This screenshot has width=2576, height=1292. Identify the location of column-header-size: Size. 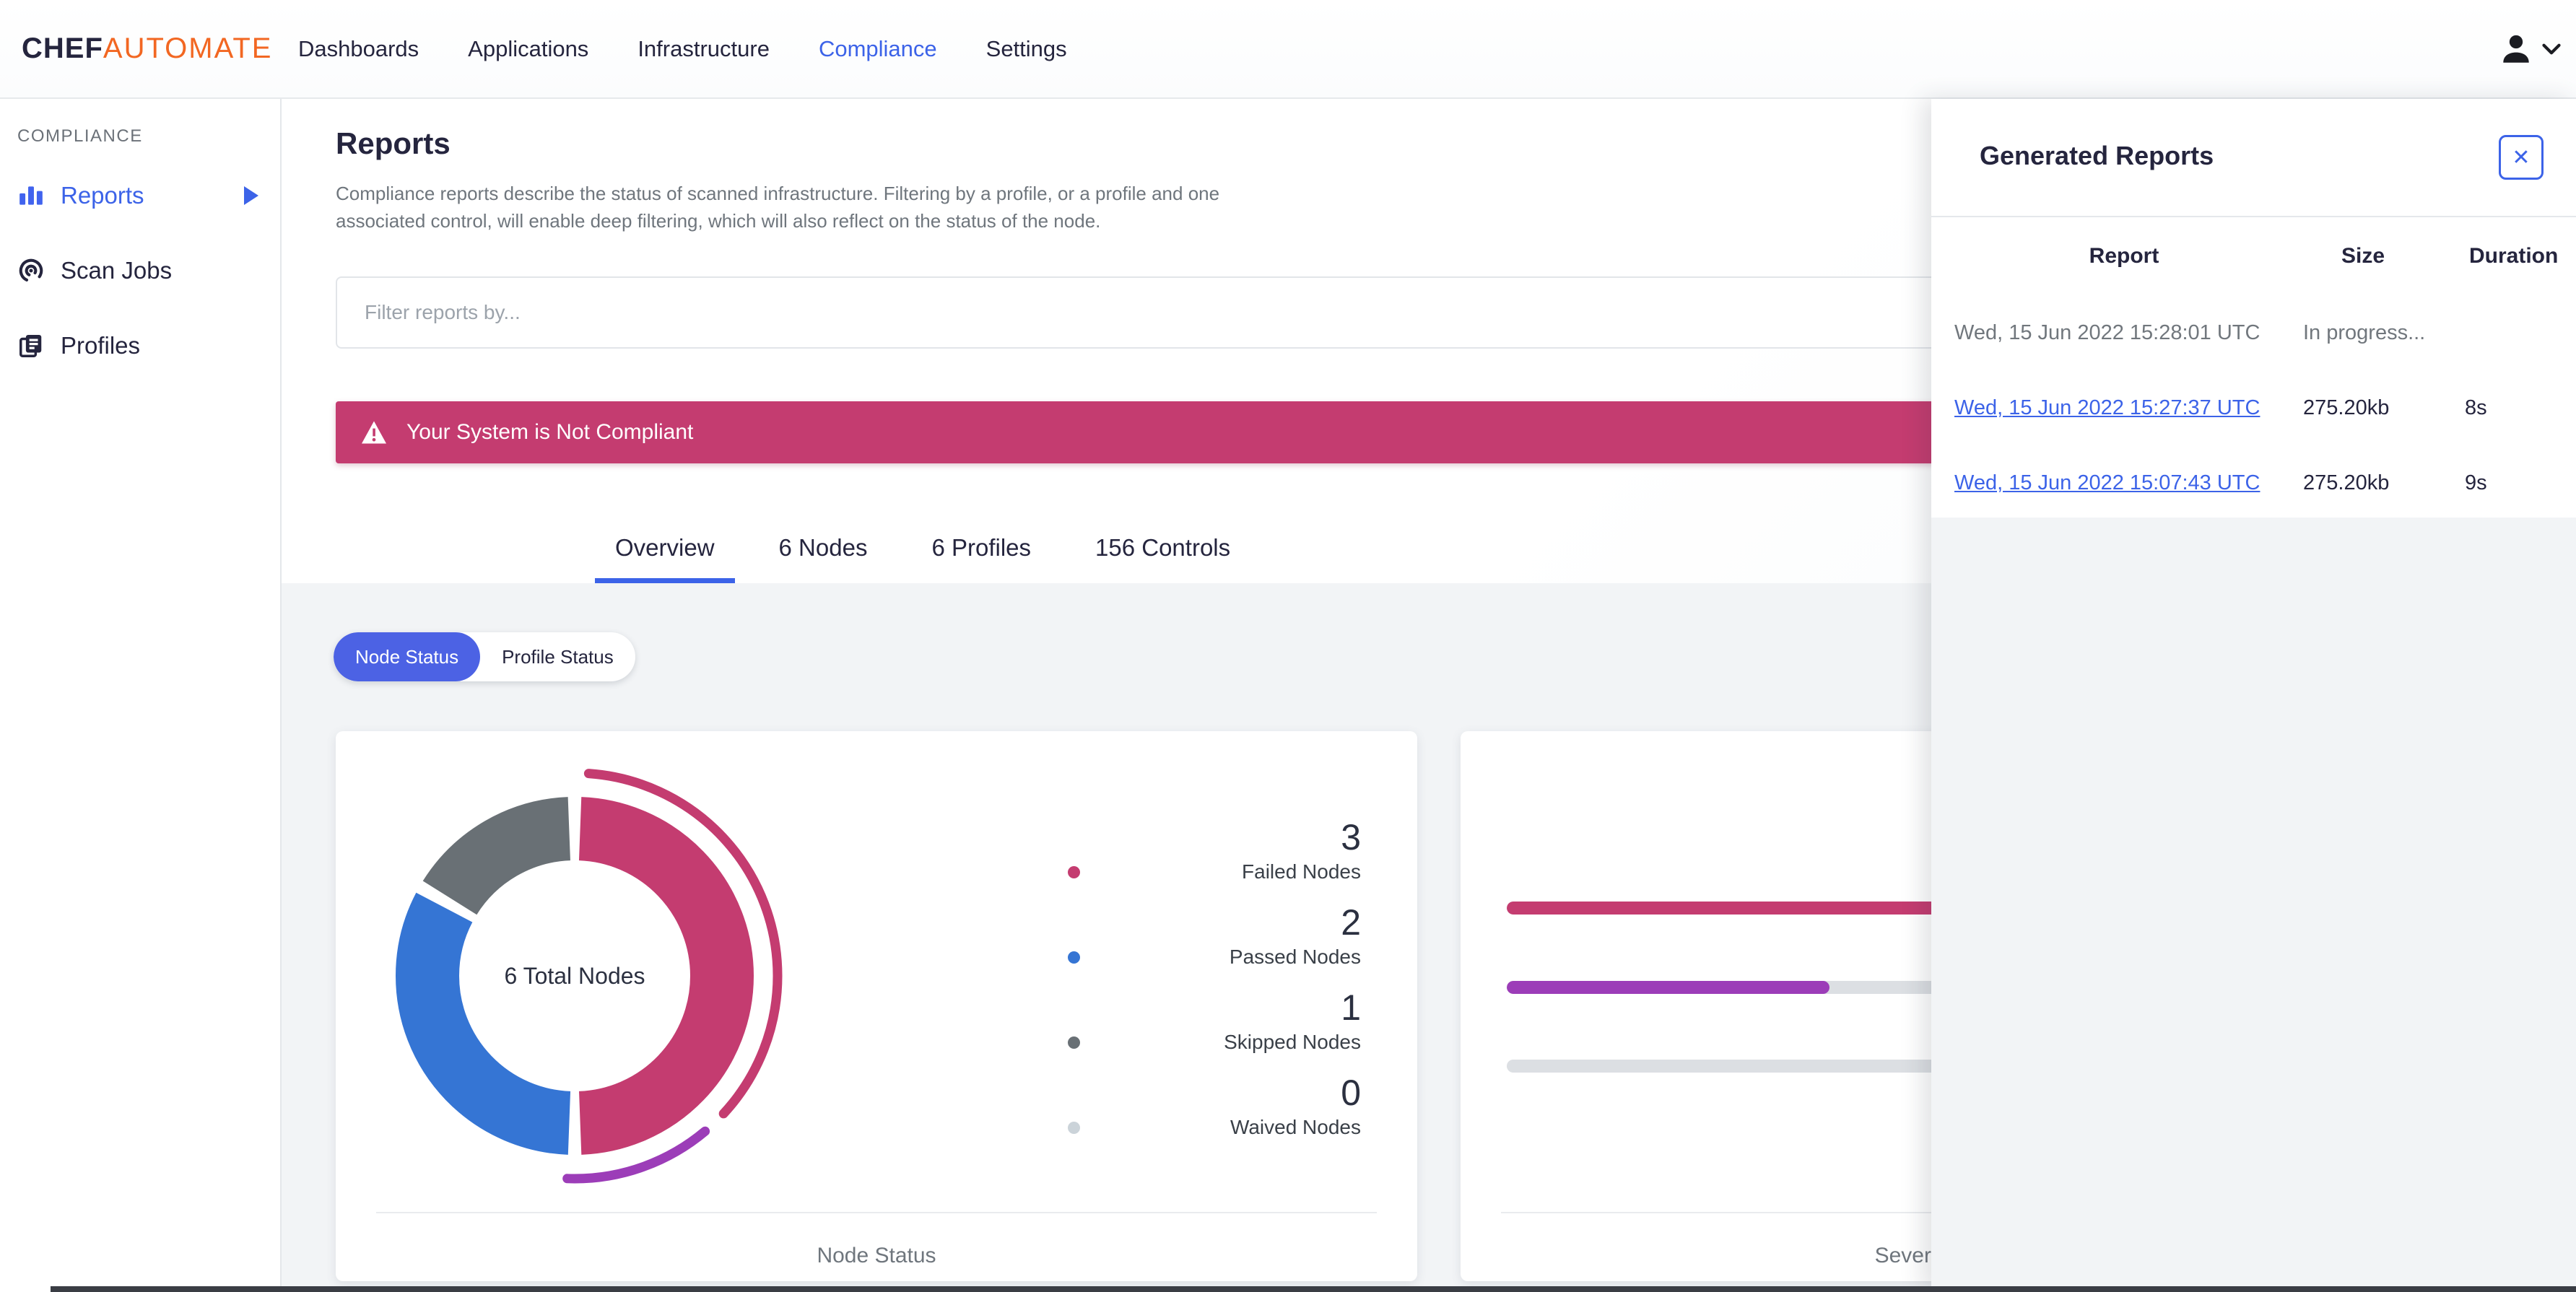
(2363, 256).